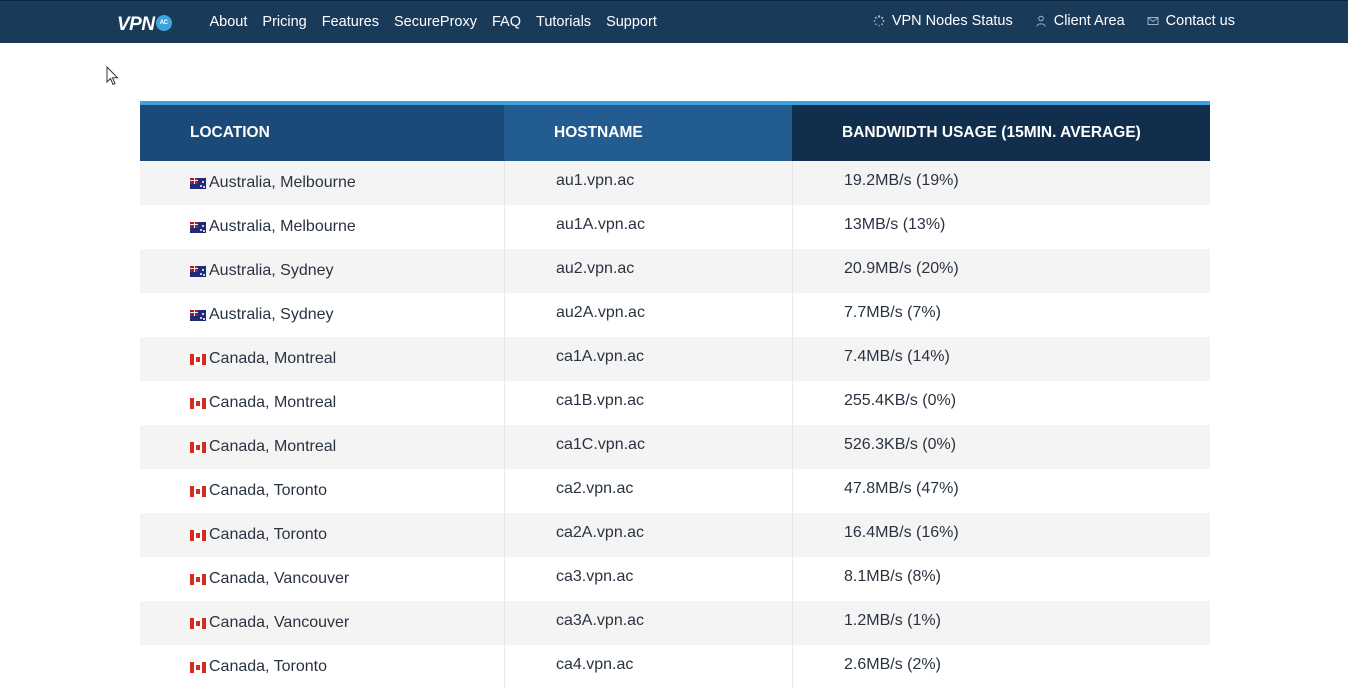 The height and width of the screenshot is (689, 1348). What do you see at coordinates (648, 182) in the screenshot?
I see `hostname-cell: au1.vpn.ac` at bounding box center [648, 182].